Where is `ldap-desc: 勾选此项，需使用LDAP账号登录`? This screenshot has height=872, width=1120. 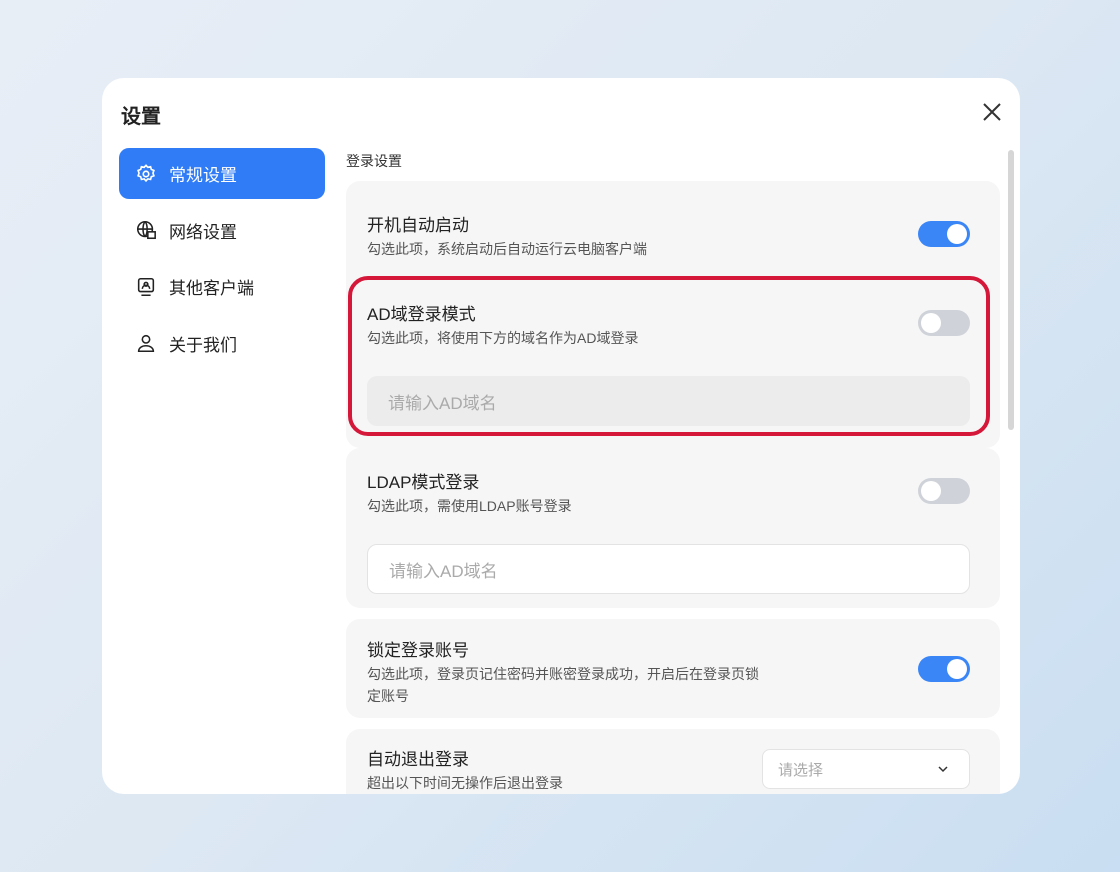 ldap-desc: 勾选此项，需使用LDAP账号登录 is located at coordinates (469, 506).